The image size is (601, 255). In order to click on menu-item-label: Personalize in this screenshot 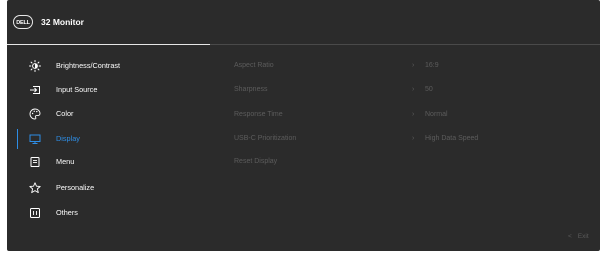, I will do `click(75, 187)`.